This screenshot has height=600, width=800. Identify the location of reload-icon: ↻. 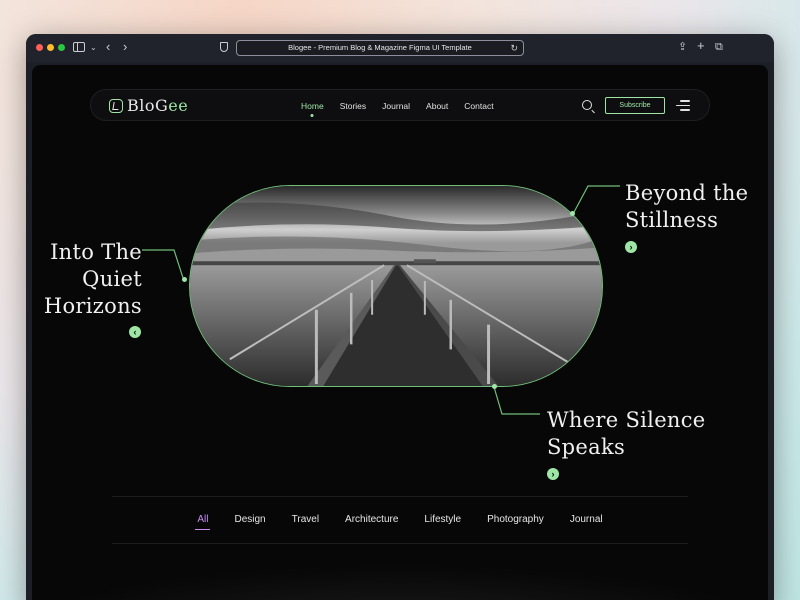
(514, 48).